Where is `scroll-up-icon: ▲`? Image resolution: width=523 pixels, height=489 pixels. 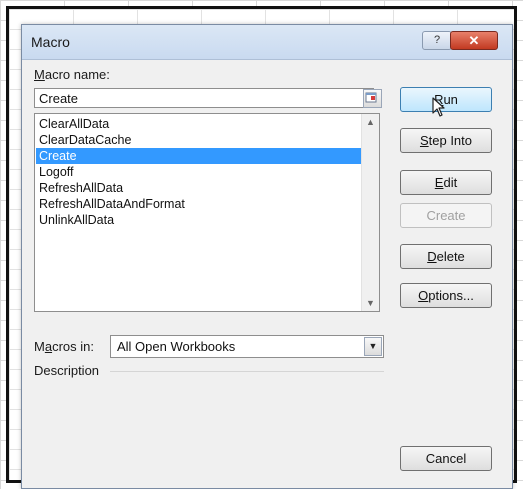 scroll-up-icon: ▲ is located at coordinates (370, 122).